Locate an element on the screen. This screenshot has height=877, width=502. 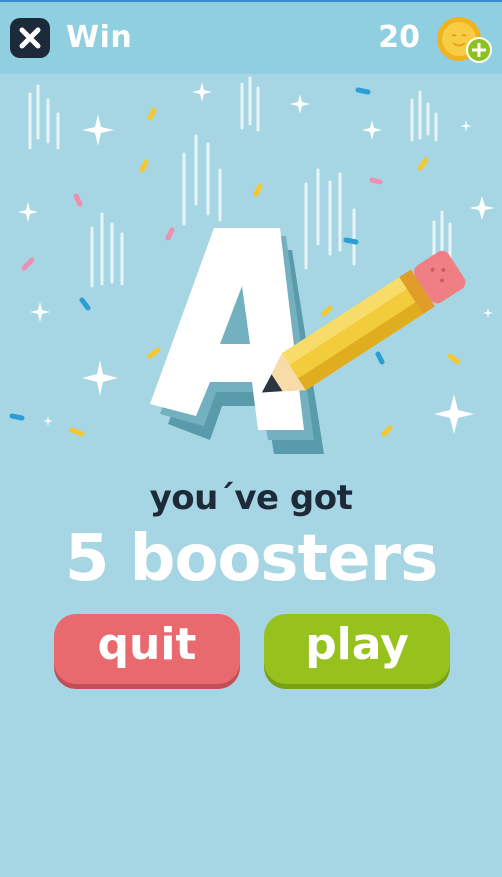
quit-button: quit is located at coordinates (147, 649).